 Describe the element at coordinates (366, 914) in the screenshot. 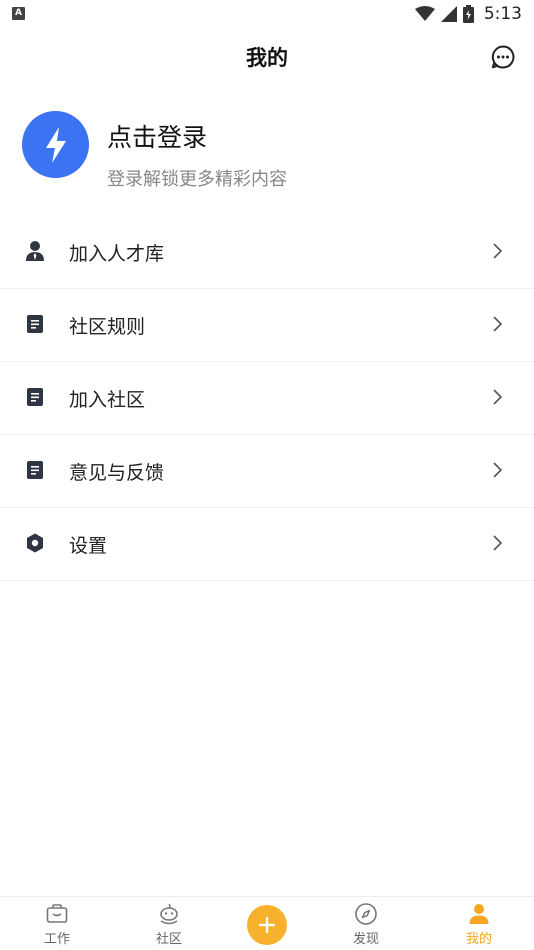

I see `compass-icon` at that location.